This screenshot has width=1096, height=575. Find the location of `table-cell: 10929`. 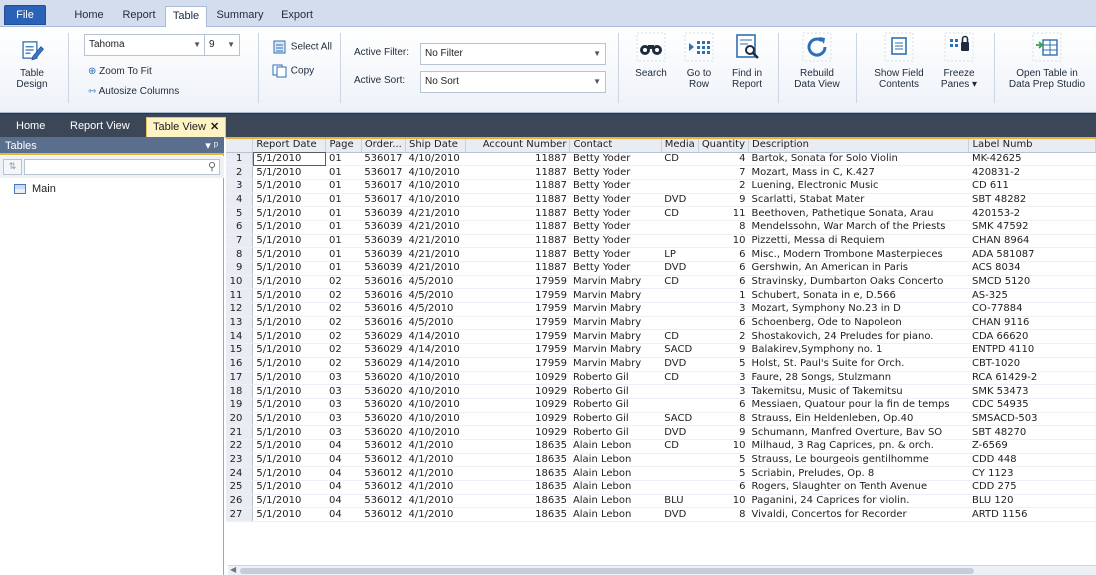

table-cell: 10929 is located at coordinates (517, 405).